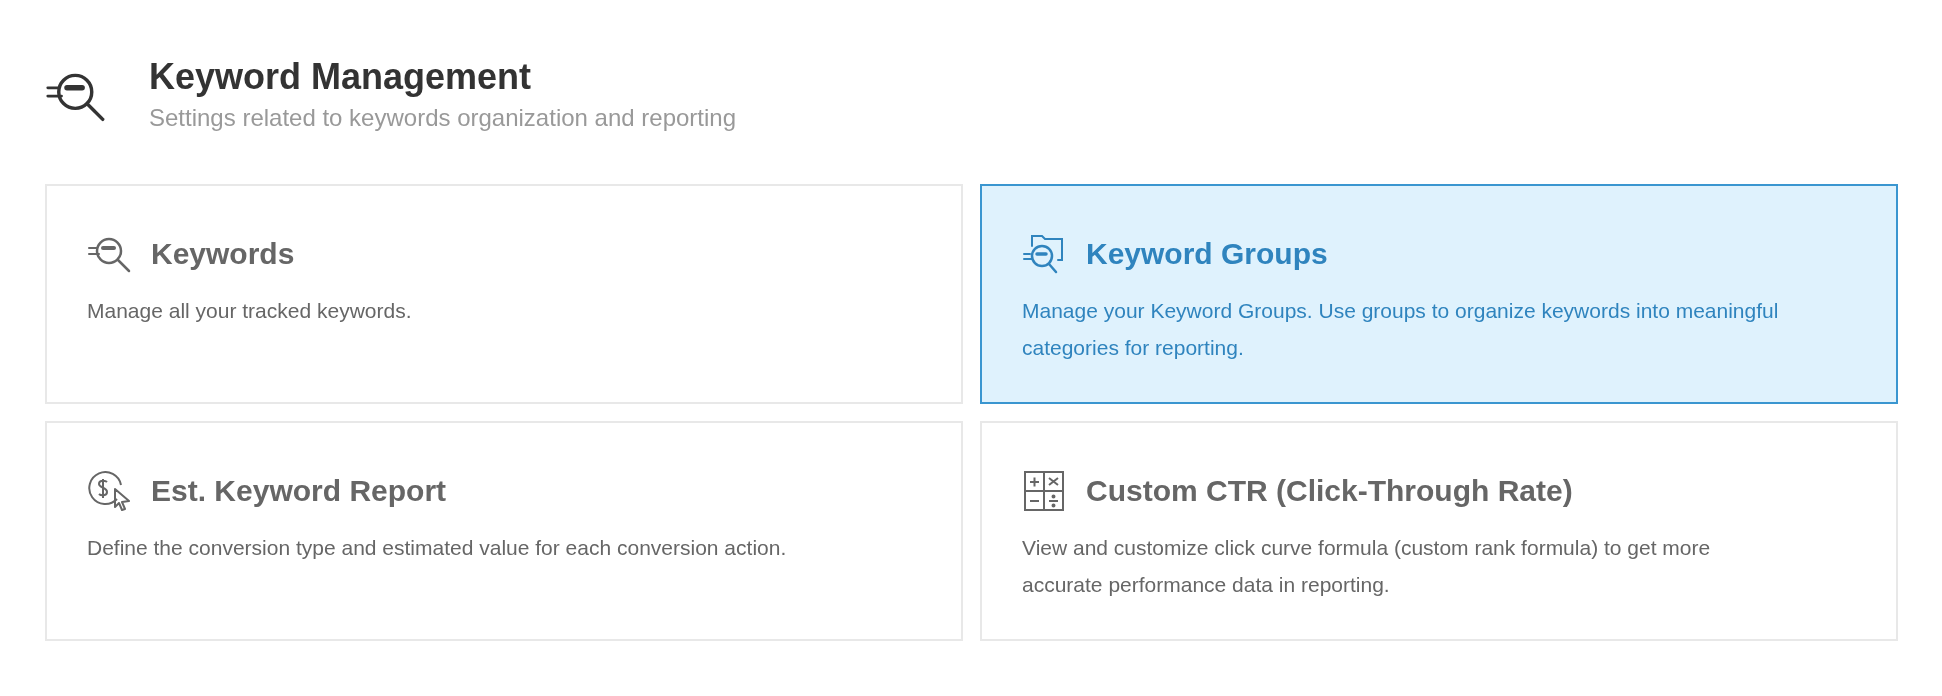  I want to click on card-description: Manage all your tracked keywords., so click(250, 311).